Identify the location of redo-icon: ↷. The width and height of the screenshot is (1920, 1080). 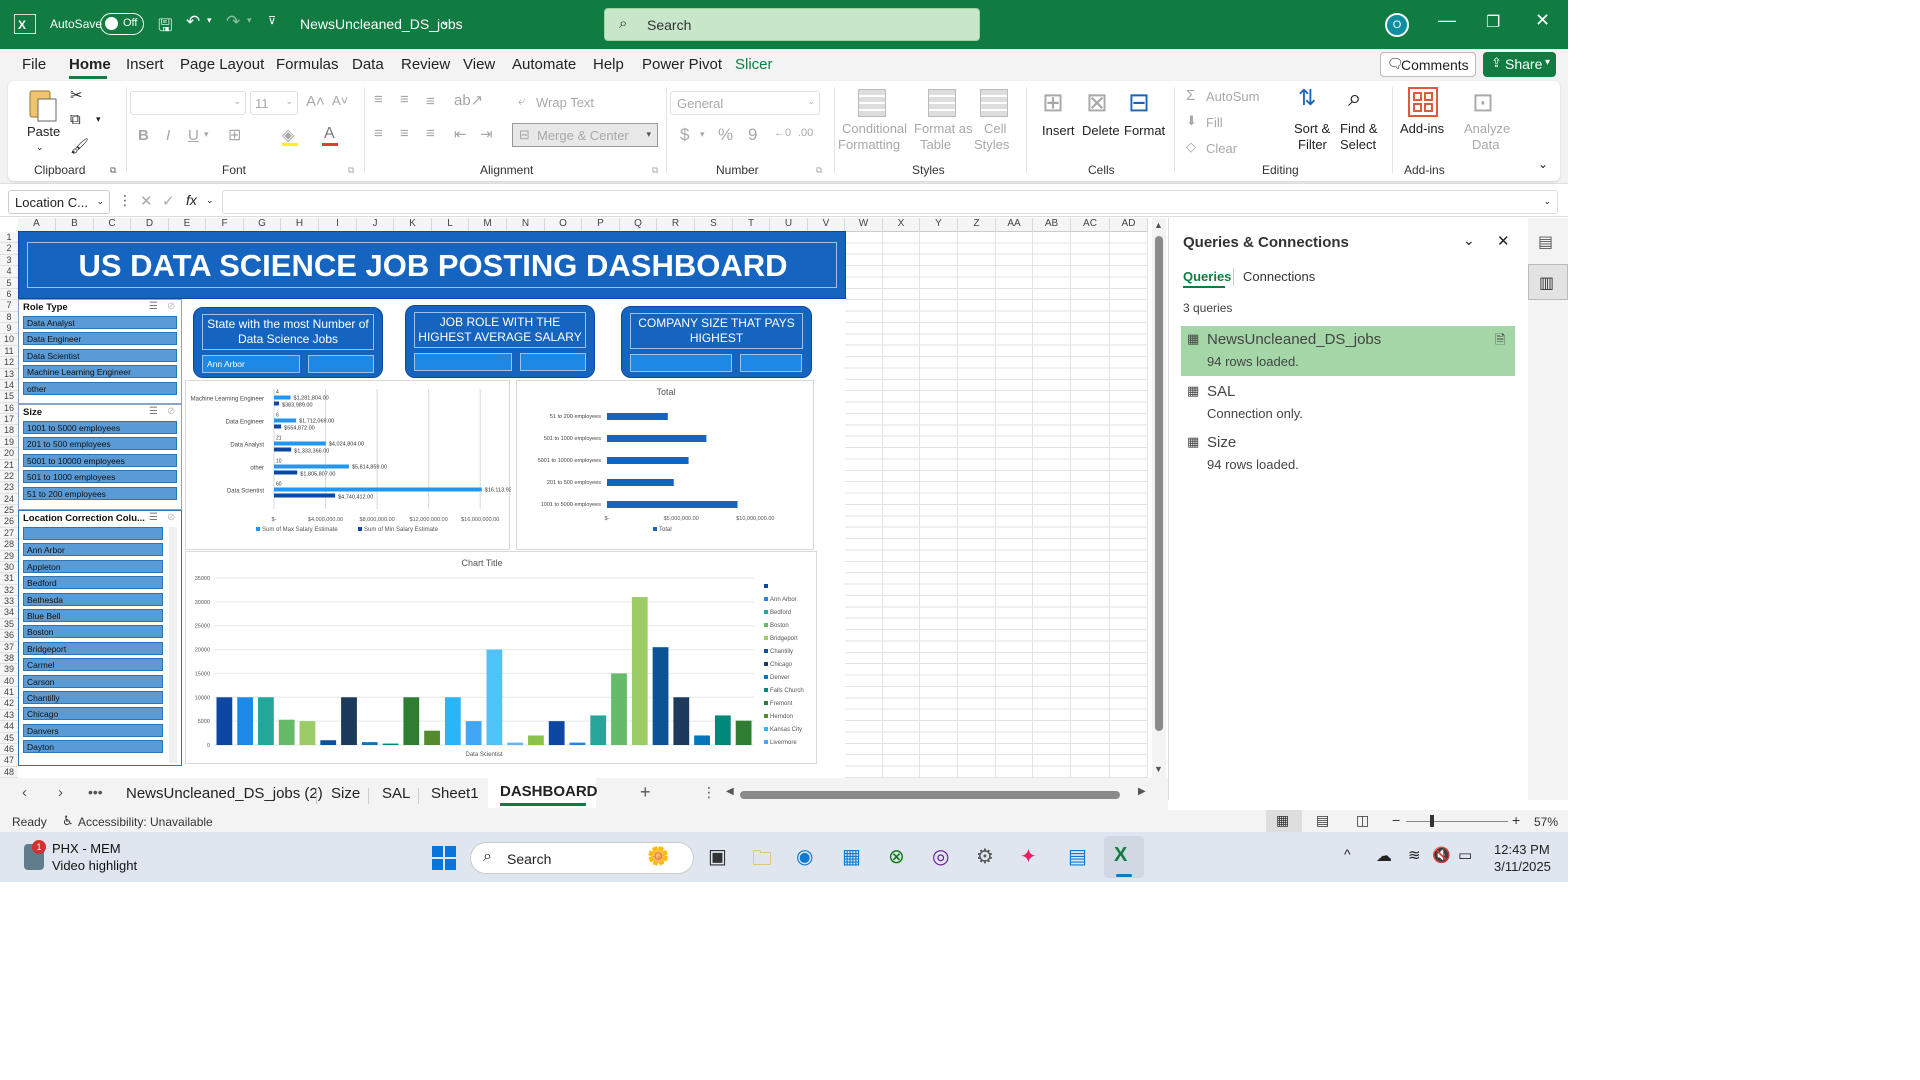
(233, 22).